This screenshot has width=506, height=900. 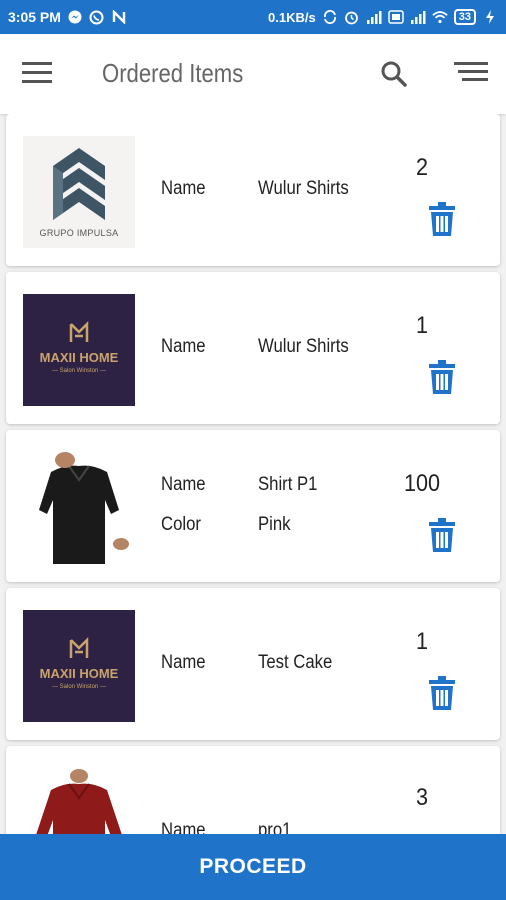 What do you see at coordinates (383, 17) in the screenshot?
I see `status-bar-right: 0.1KB/s 33` at bounding box center [383, 17].